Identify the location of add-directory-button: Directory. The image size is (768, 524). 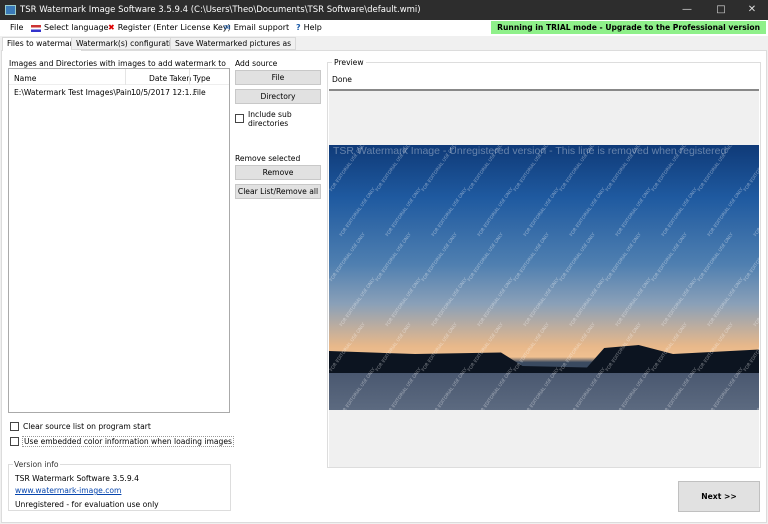
(278, 96).